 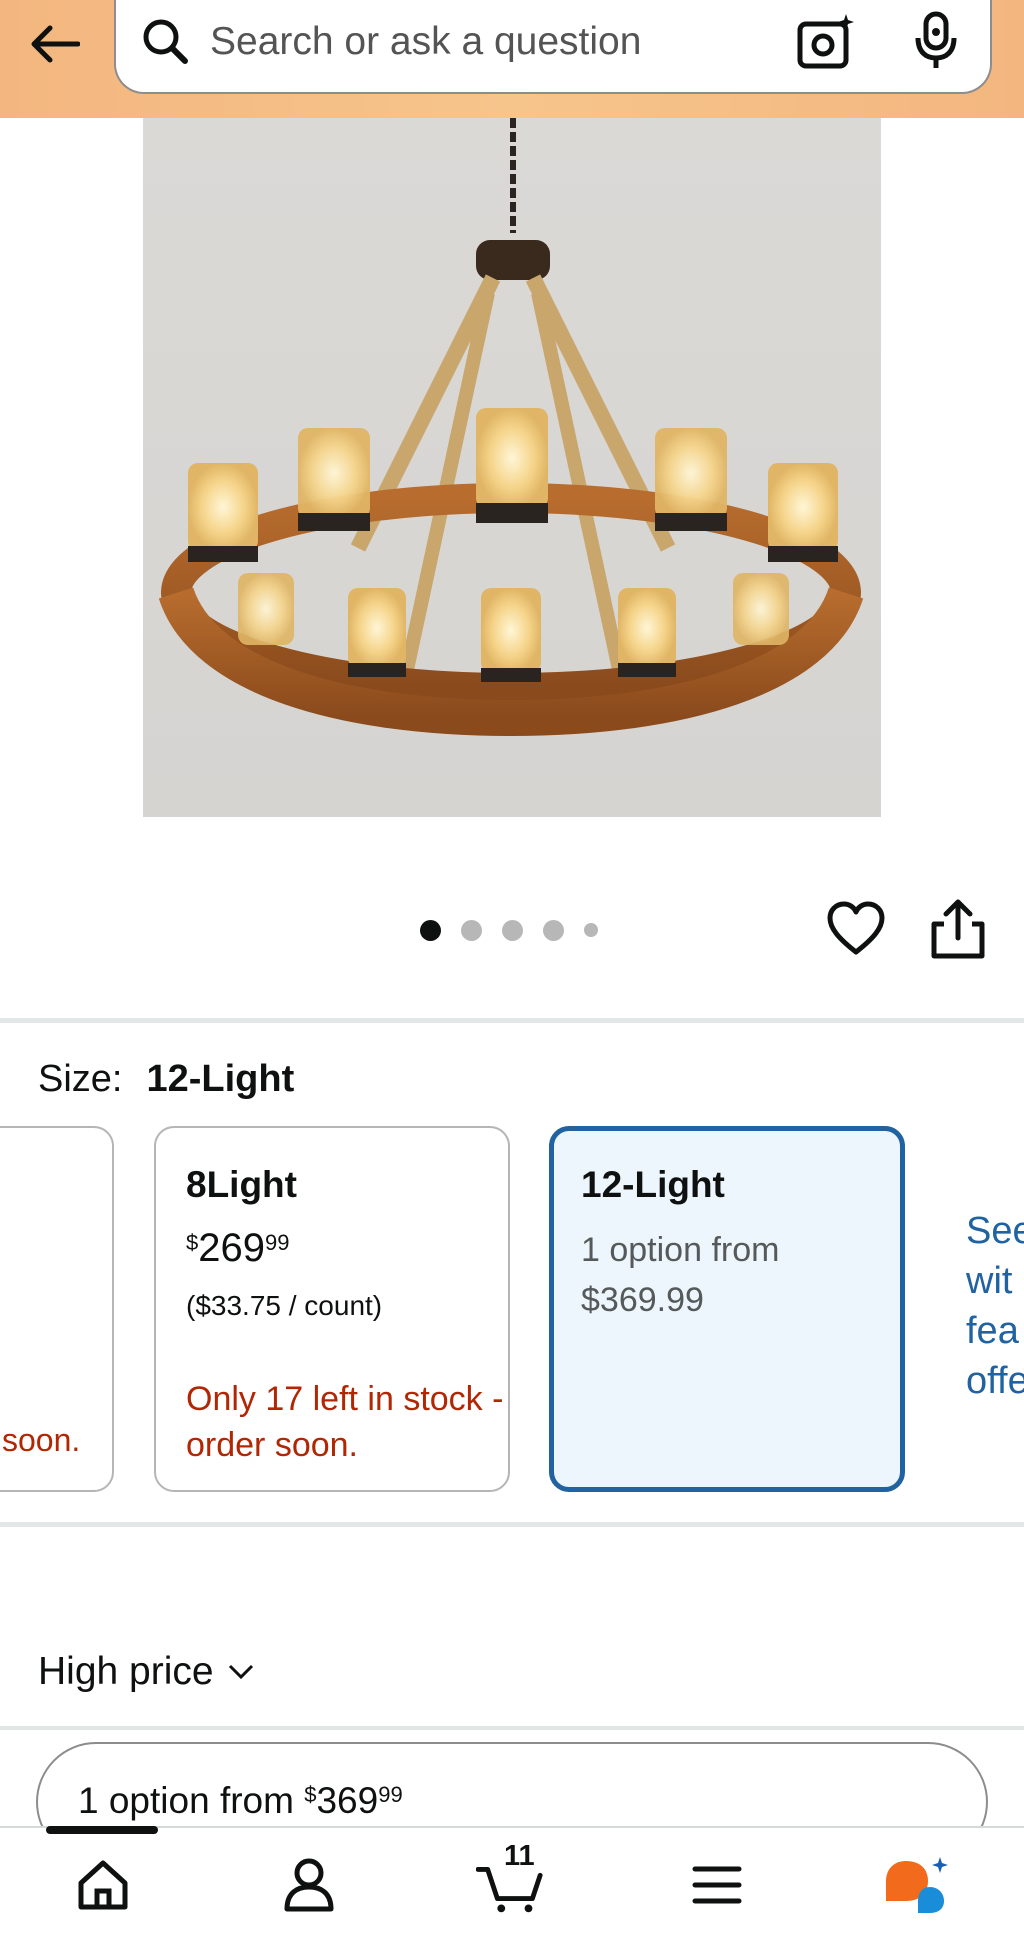 What do you see at coordinates (519, 1856) in the screenshot?
I see `cart-count: 11` at bounding box center [519, 1856].